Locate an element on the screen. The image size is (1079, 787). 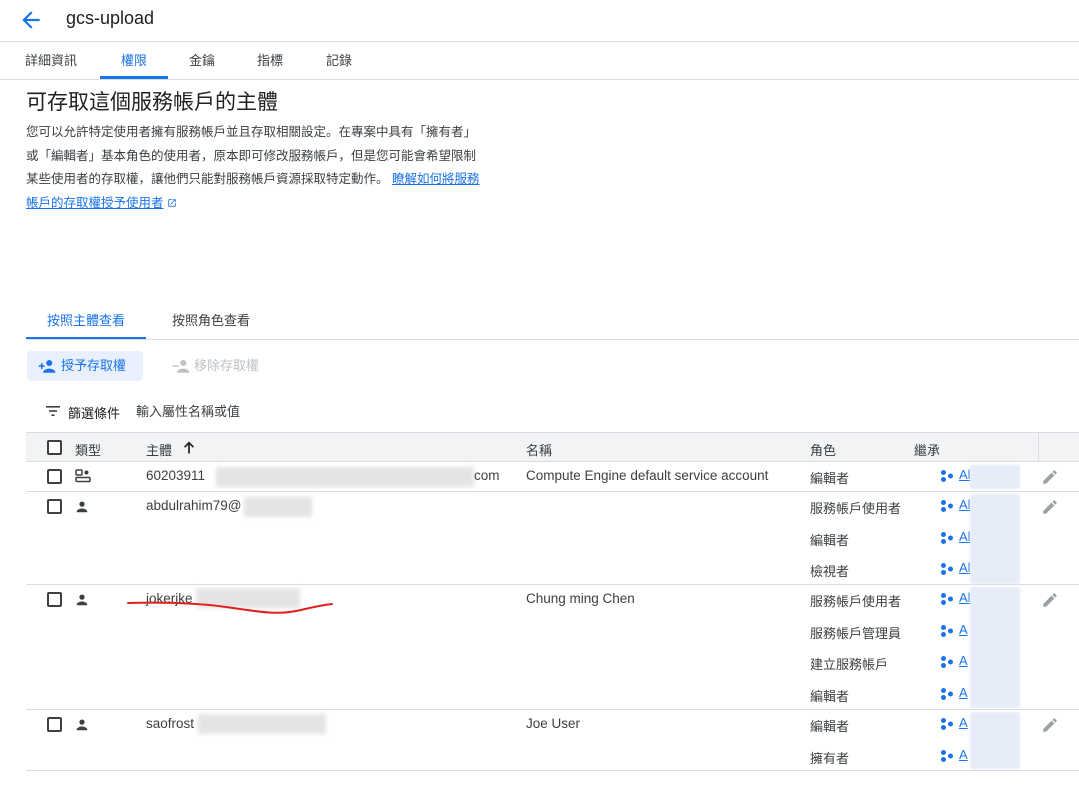
external-link-icon is located at coordinates (172, 203).